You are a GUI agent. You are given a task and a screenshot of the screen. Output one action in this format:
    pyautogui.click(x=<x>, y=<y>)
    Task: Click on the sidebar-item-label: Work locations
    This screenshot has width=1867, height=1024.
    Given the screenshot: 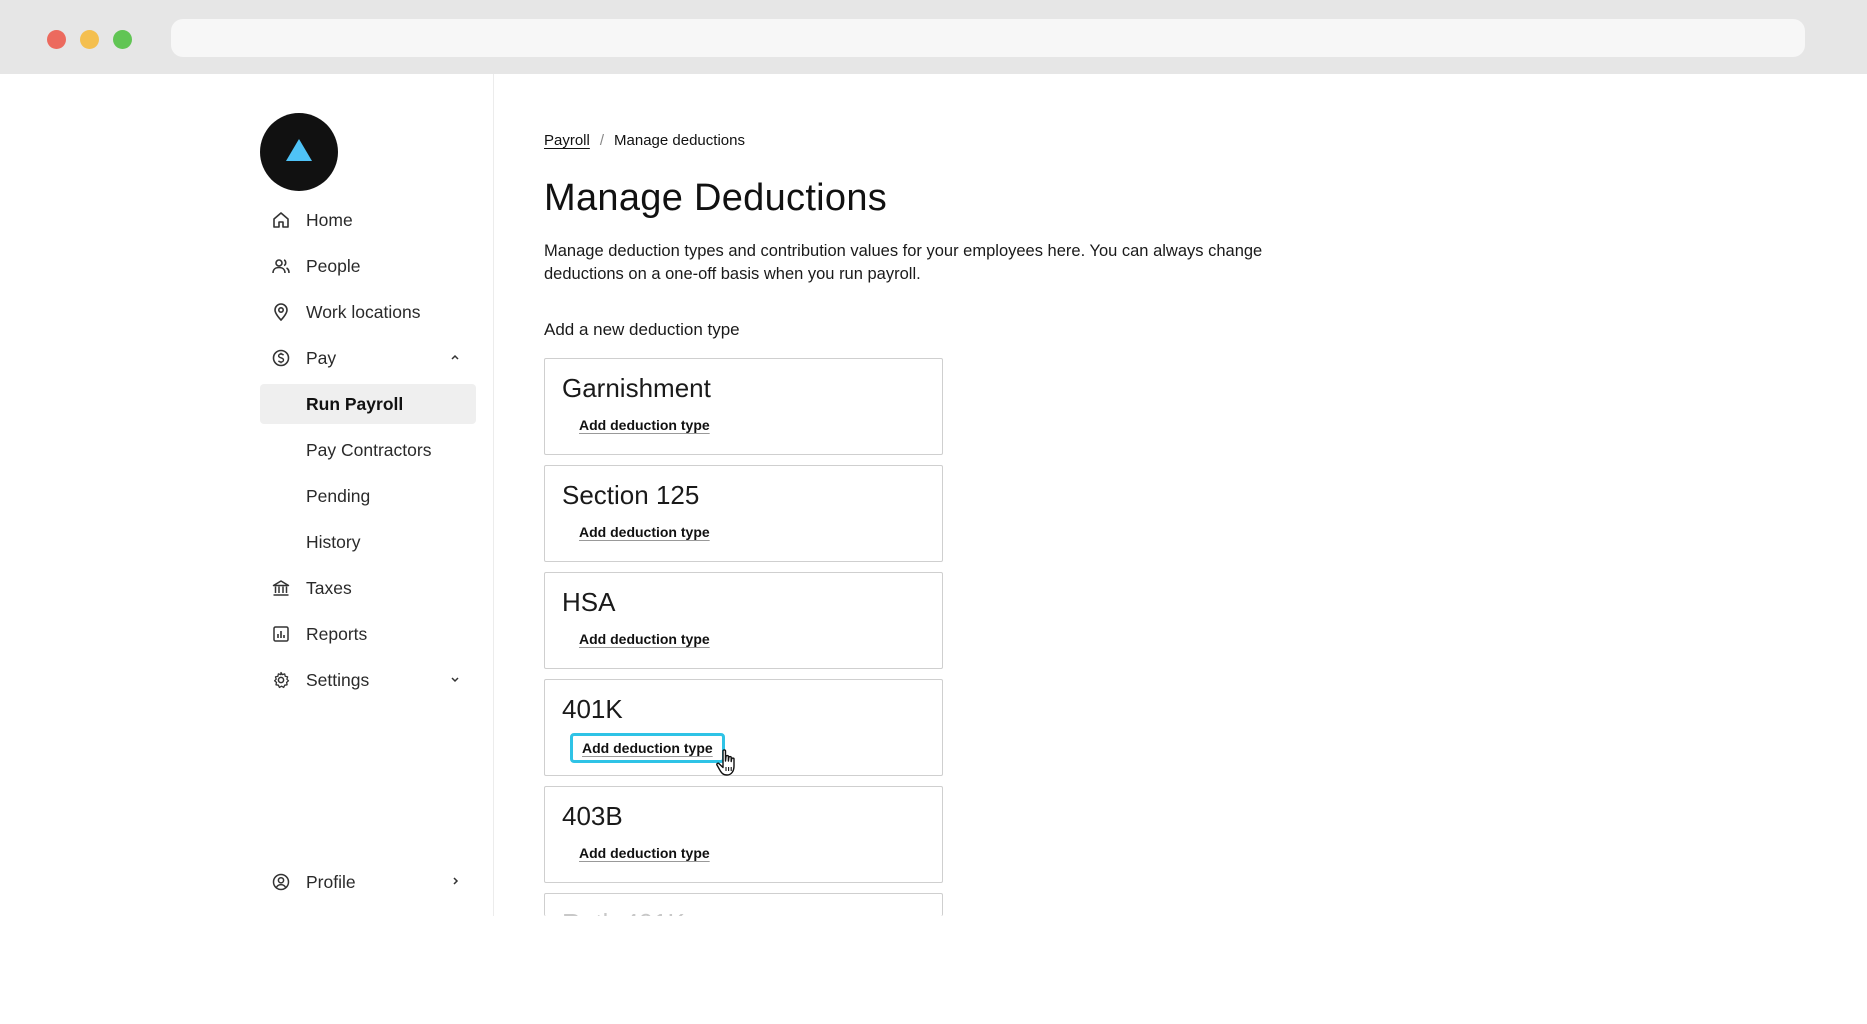 What is the action you would take?
    pyautogui.click(x=363, y=311)
    